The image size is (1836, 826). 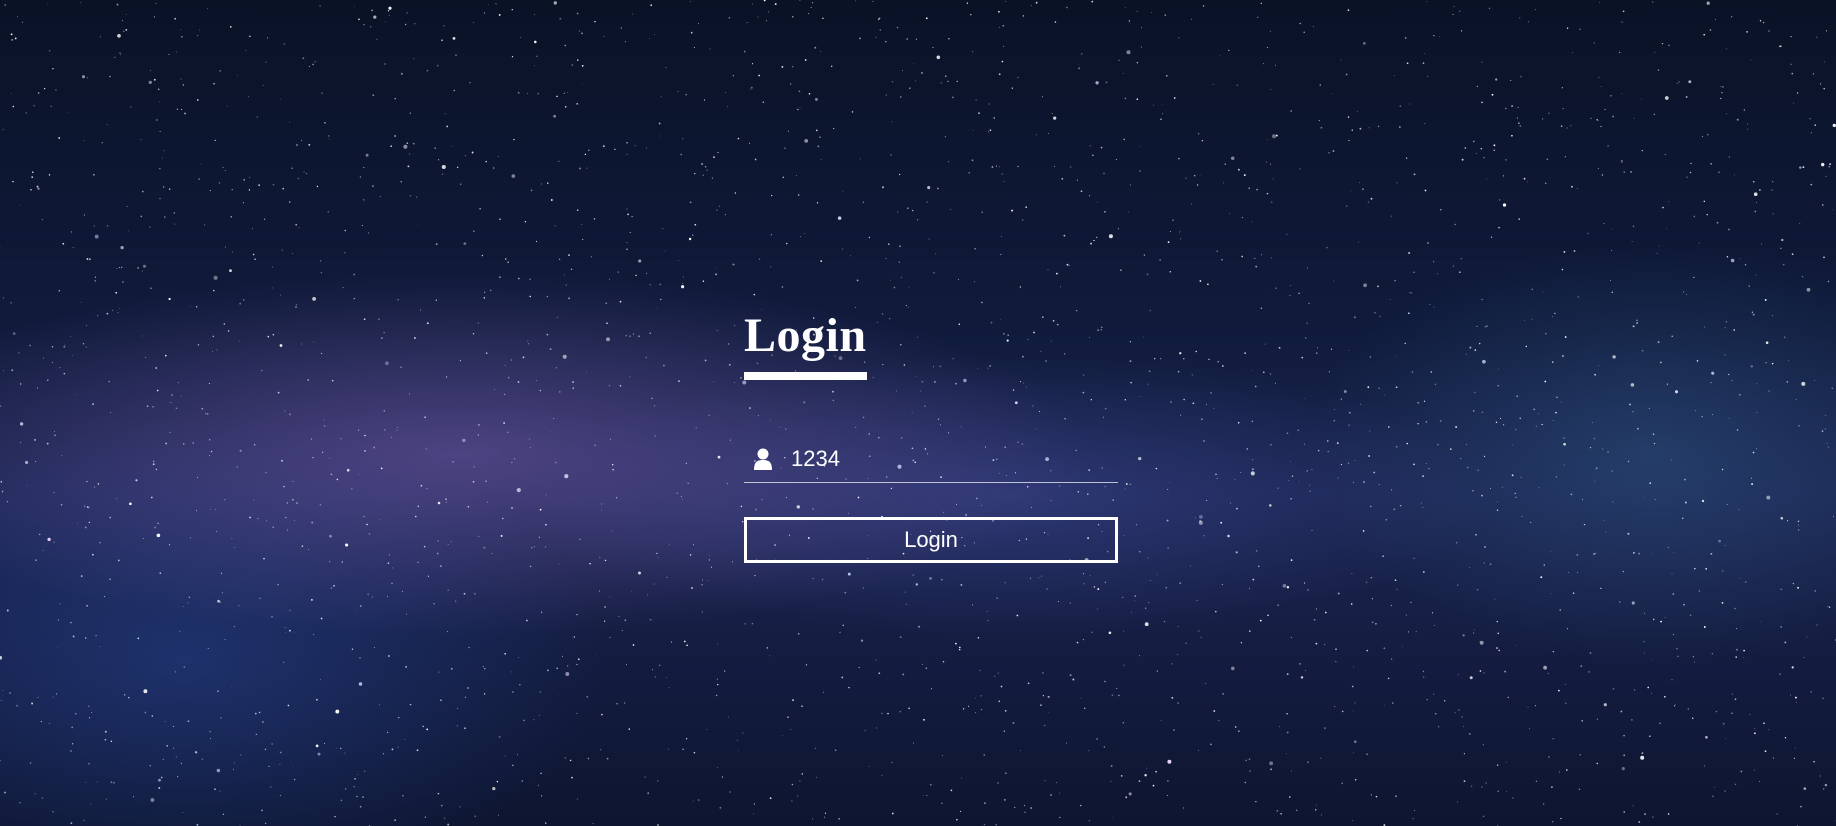 I want to click on login-form: Login Login, so click(x=931, y=437).